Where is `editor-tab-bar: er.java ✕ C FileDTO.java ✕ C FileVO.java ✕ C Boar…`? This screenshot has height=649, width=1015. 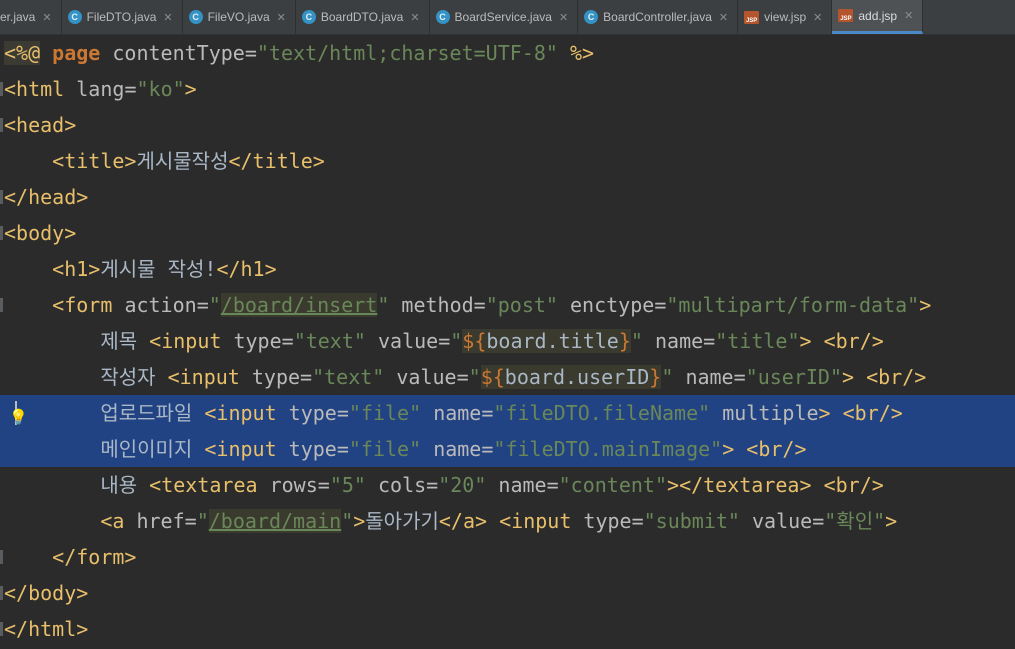
editor-tab-bar: er.java ✕ C FileDTO.java ✕ C FileVO.java ✕ C Boar… is located at coordinates (507, 17).